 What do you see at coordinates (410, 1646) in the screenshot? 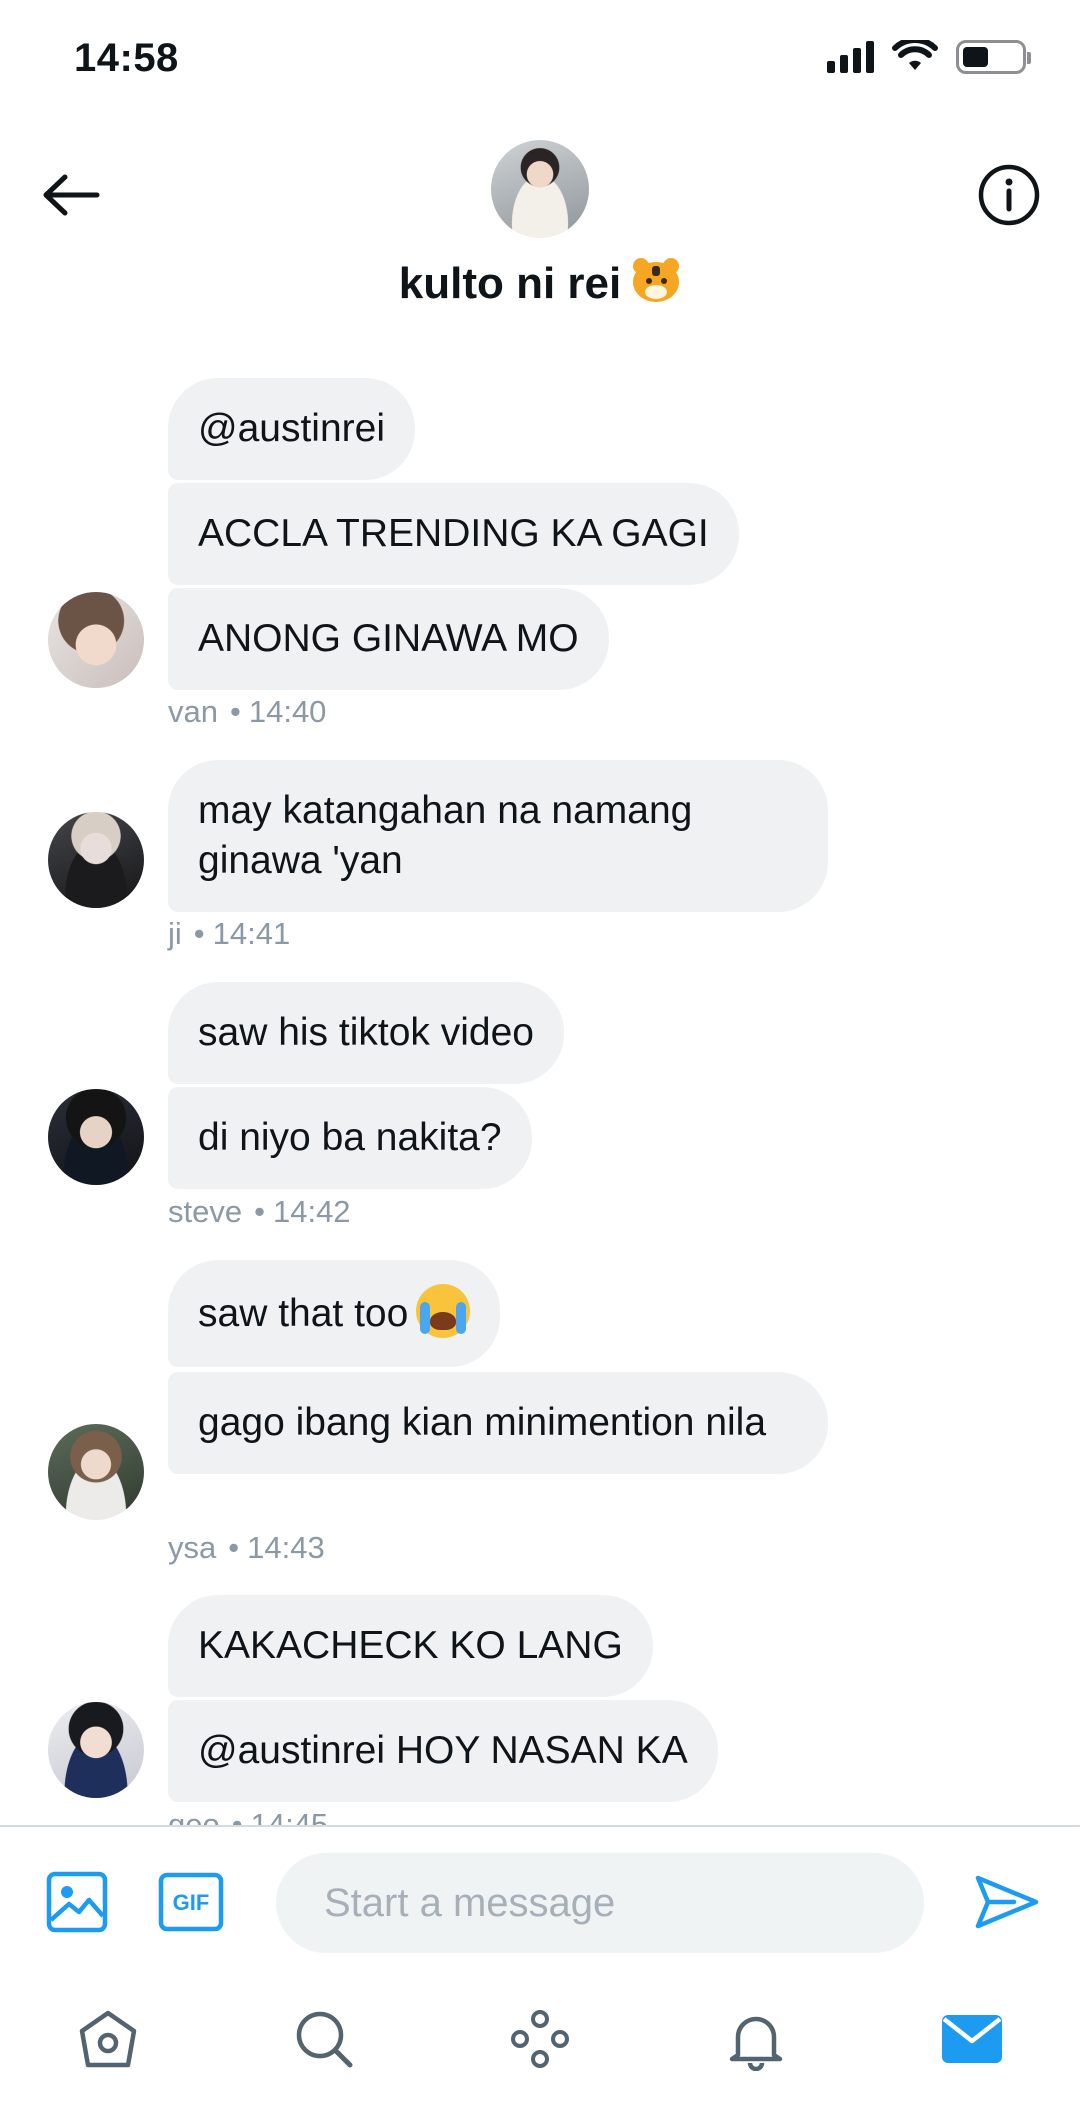
I see `message-bubble: KAKACHECK KO LANG` at bounding box center [410, 1646].